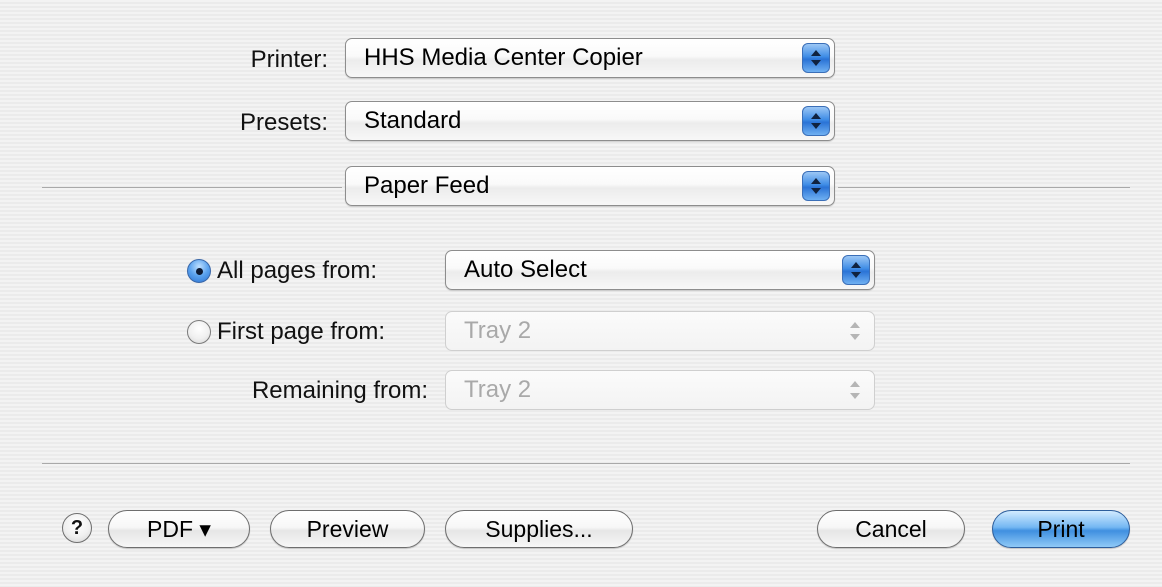 This screenshot has height=587, width=1162. Describe the element at coordinates (590, 121) in the screenshot. I see `presets-popup: Standard` at that location.